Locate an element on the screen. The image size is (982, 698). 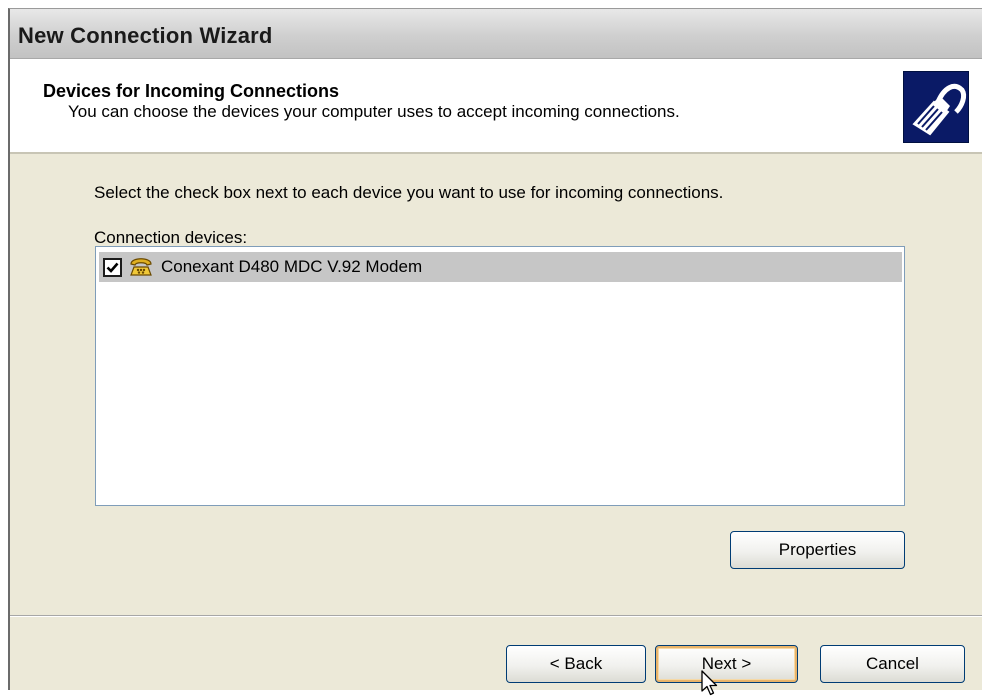
mouse-pointer-icon is located at coordinates (709, 683).